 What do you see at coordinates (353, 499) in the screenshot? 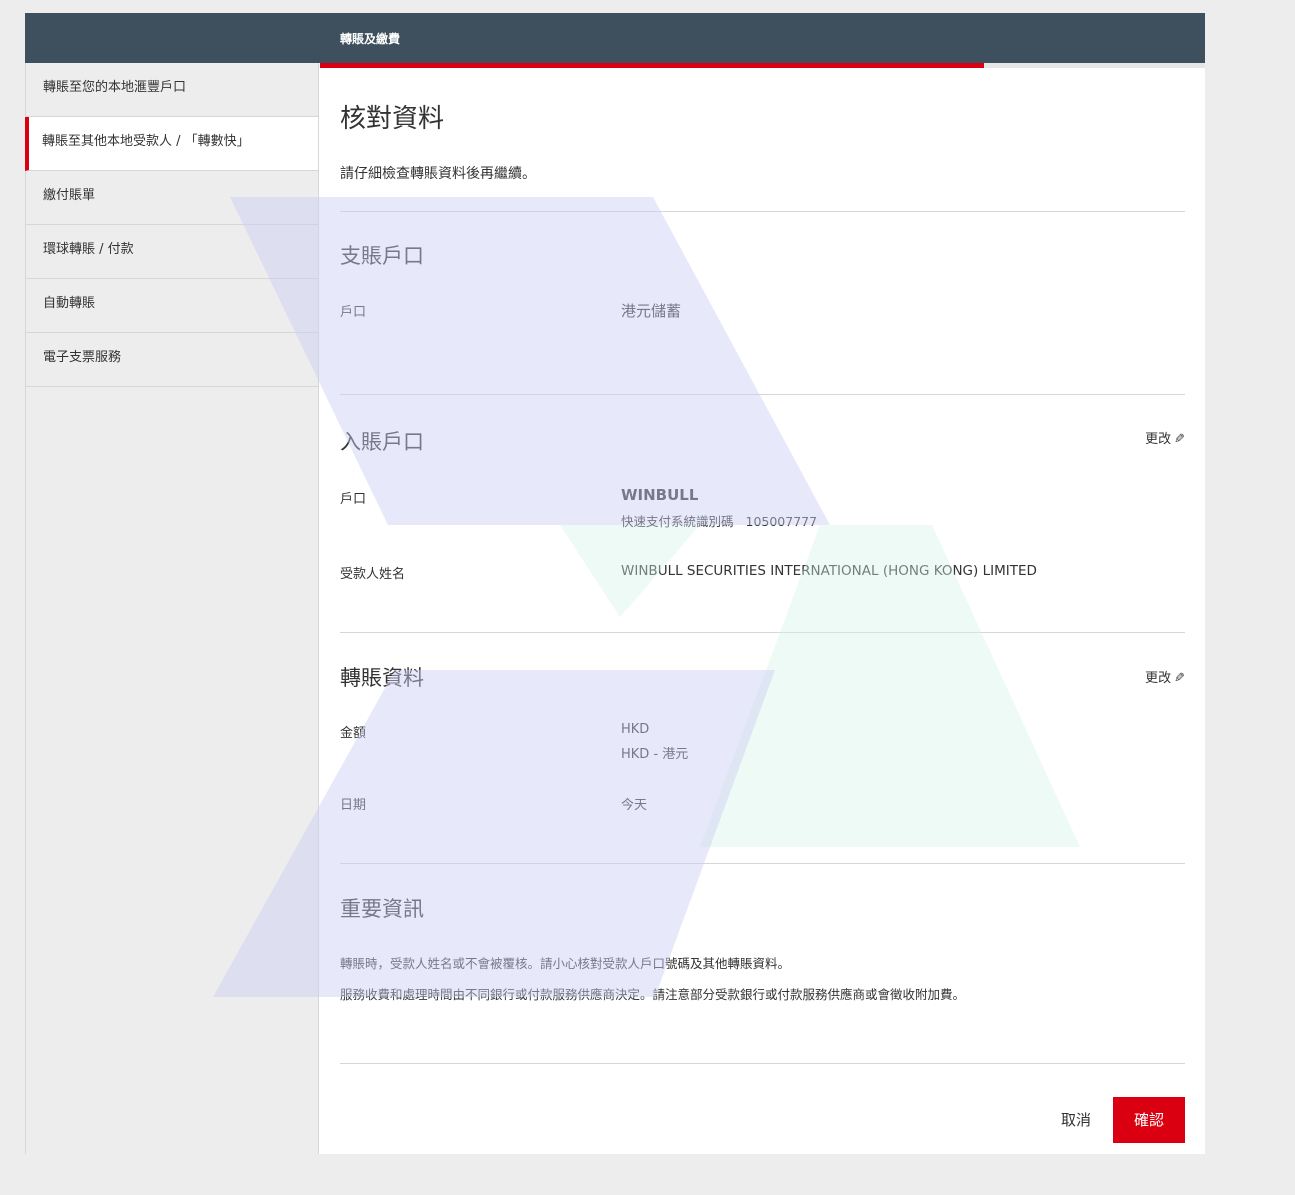
I see `to-account-label: 戶口` at bounding box center [353, 499].